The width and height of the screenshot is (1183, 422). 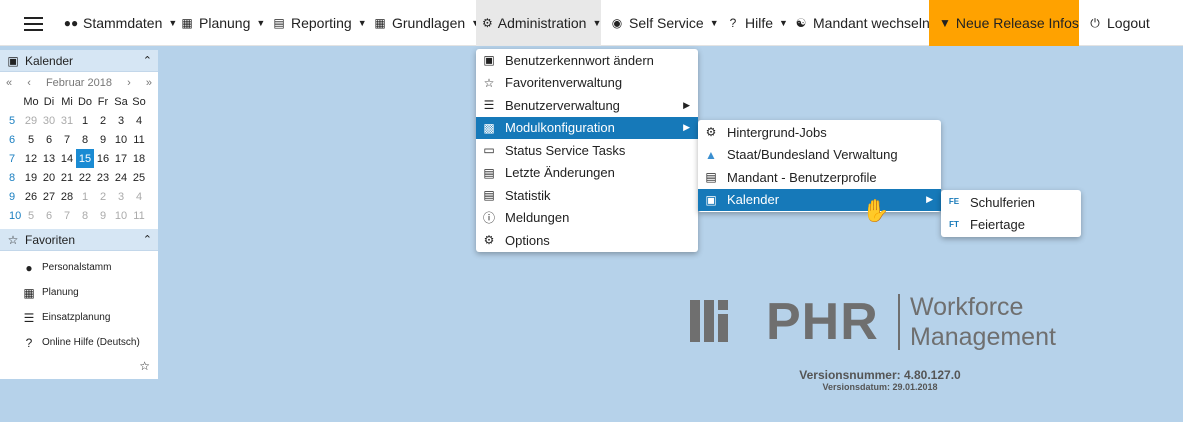 What do you see at coordinates (67, 177) in the screenshot?
I see `calendar-day: 21` at bounding box center [67, 177].